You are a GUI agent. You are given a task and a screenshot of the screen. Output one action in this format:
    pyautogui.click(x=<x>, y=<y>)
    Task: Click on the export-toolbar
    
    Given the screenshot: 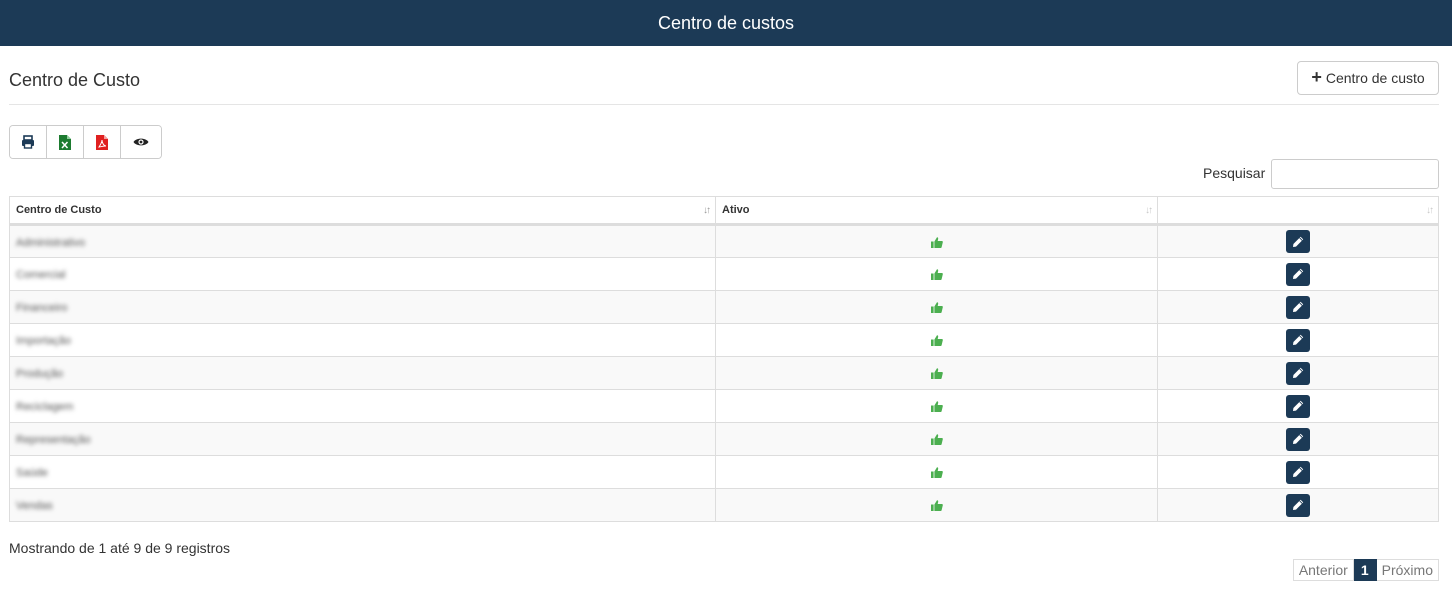 What is the action you would take?
    pyautogui.click(x=85, y=142)
    